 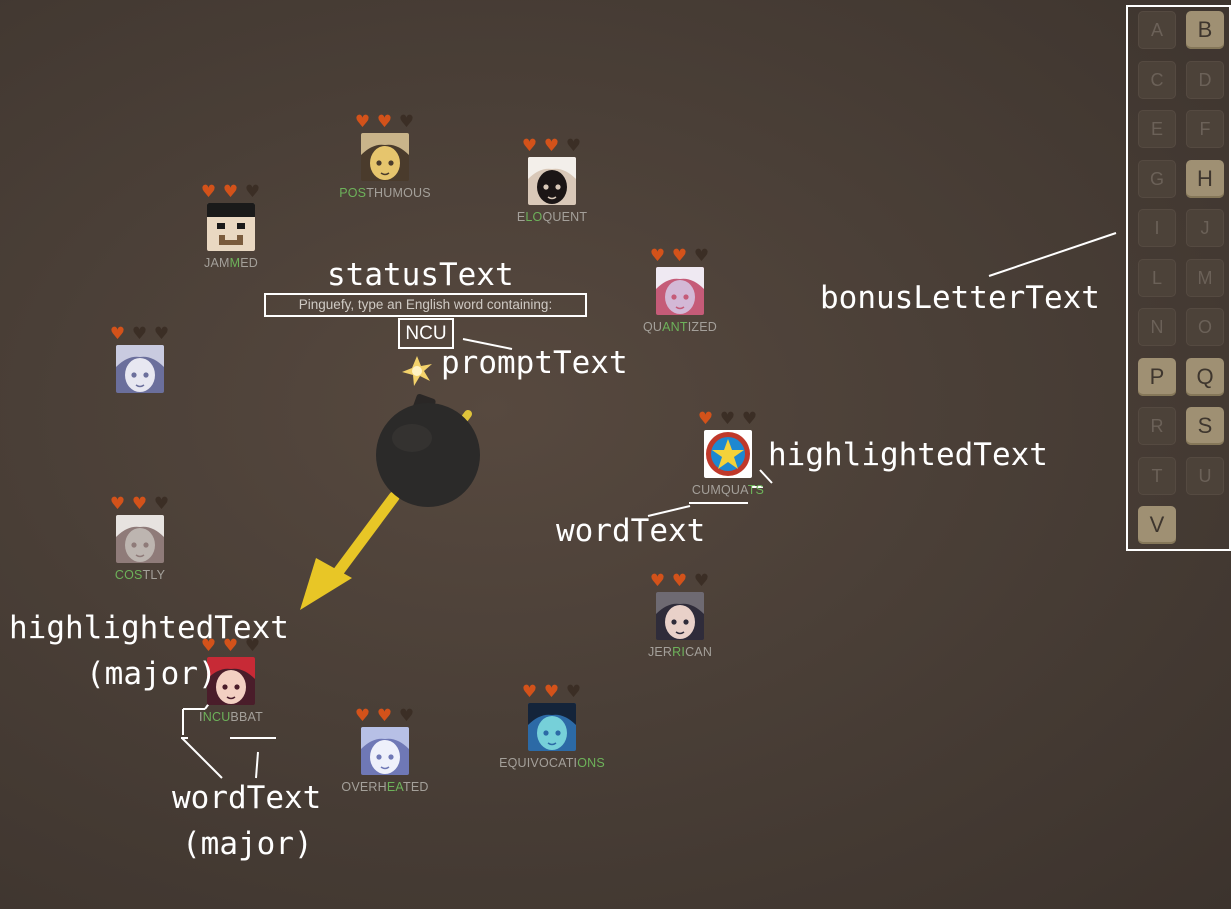 What do you see at coordinates (1205, 129) in the screenshot?
I see `bonus-letter-f: F` at bounding box center [1205, 129].